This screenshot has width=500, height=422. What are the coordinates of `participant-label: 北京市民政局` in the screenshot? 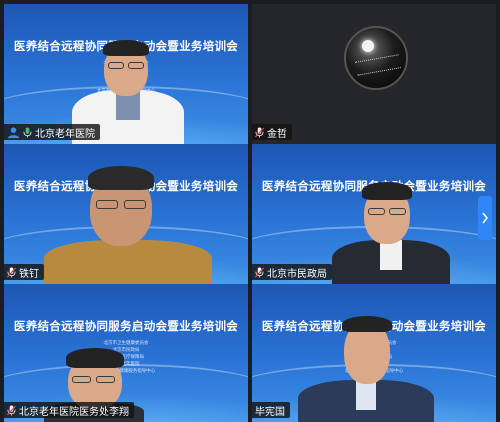 It's located at (292, 272).